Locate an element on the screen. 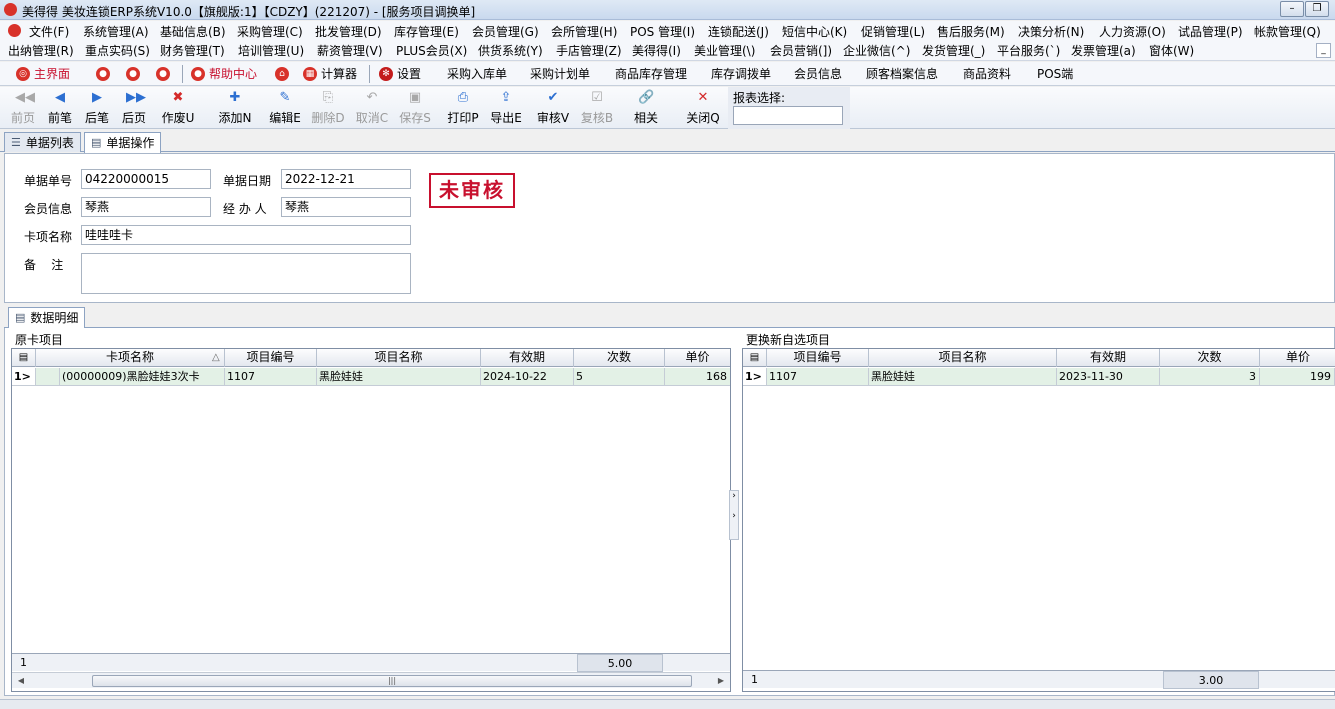 This screenshot has width=1335, height=709. menu-item-r2-7: 手店管理(Z) is located at coordinates (589, 51).